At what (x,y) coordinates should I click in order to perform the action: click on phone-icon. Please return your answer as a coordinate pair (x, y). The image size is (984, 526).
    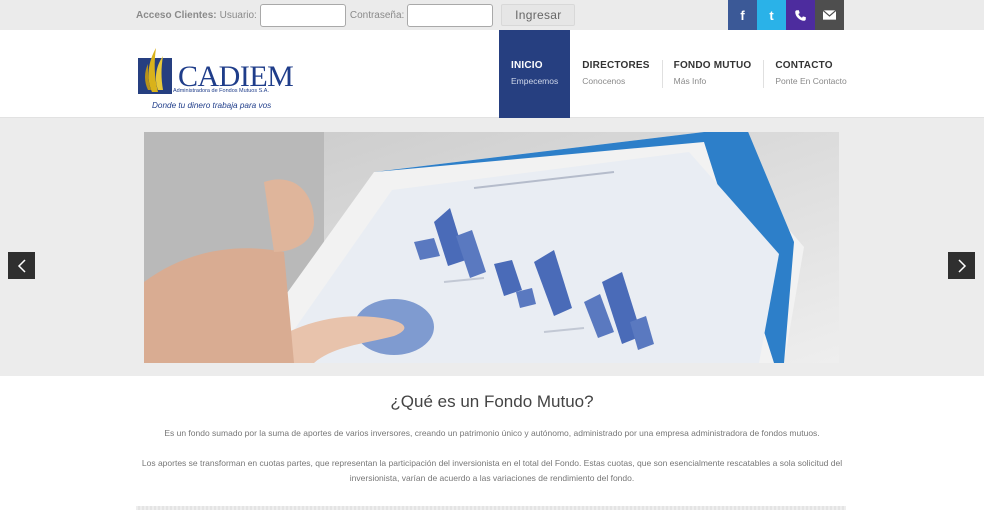
    Looking at the image, I should click on (800, 15).